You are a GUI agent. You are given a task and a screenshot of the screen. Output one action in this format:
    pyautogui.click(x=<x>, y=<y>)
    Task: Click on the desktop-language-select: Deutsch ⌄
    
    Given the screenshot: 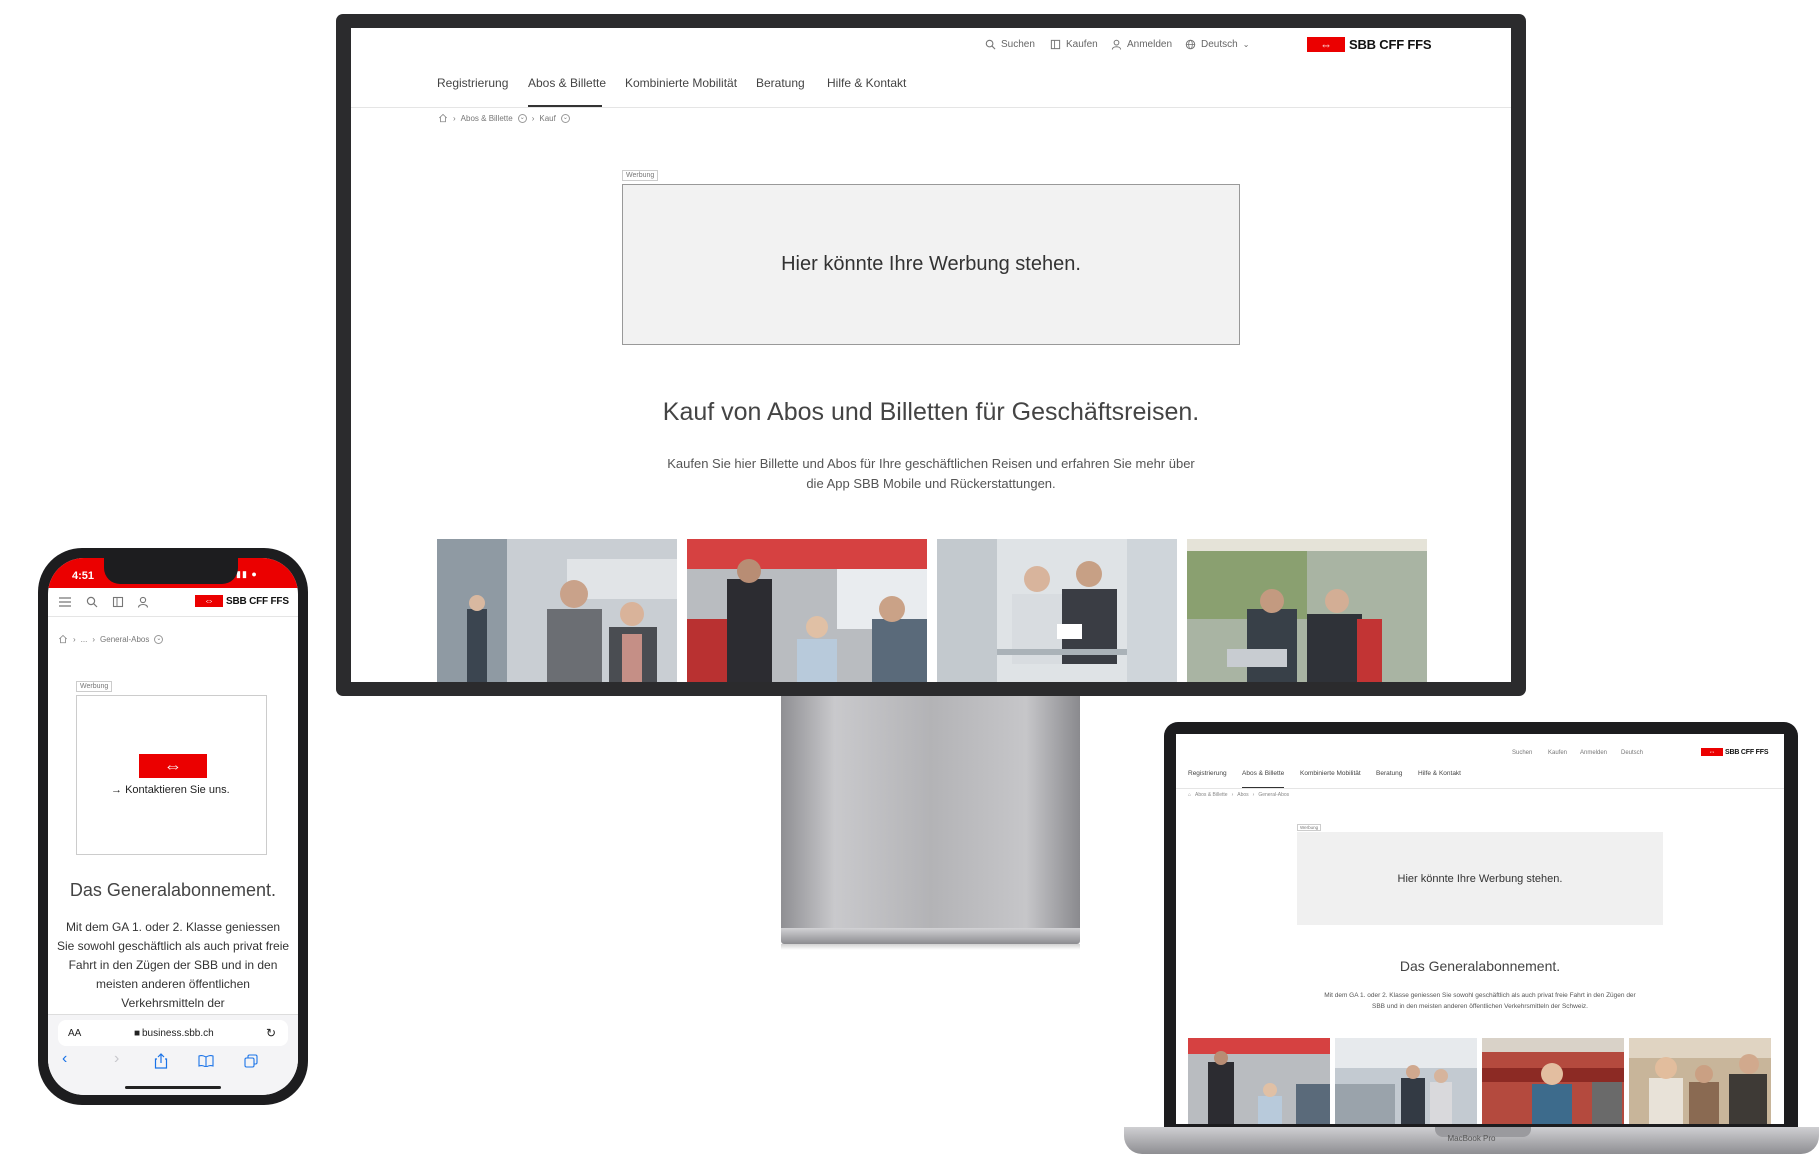 What is the action you would take?
    pyautogui.click(x=1217, y=44)
    